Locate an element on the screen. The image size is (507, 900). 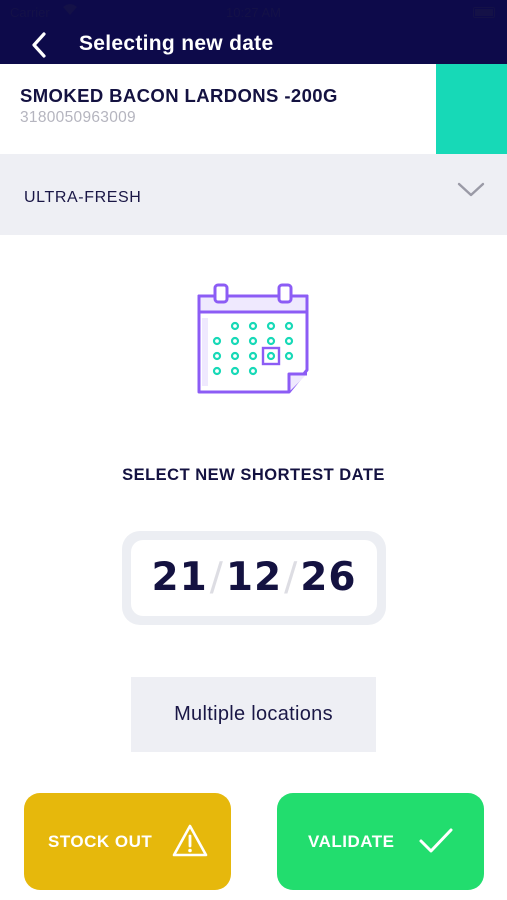
multiple-locations-label: Multiple locations is located at coordinates (253, 714).